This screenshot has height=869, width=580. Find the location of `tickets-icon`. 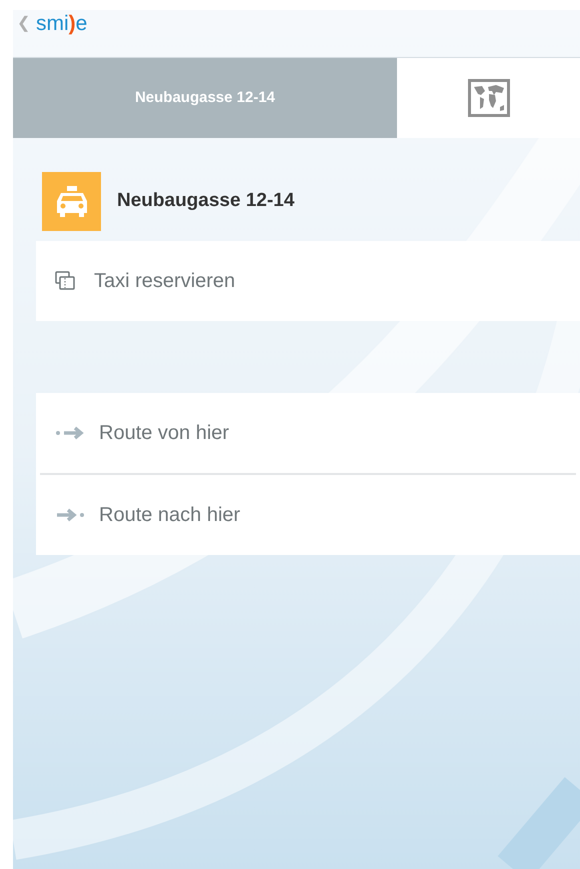

tickets-icon is located at coordinates (65, 281).